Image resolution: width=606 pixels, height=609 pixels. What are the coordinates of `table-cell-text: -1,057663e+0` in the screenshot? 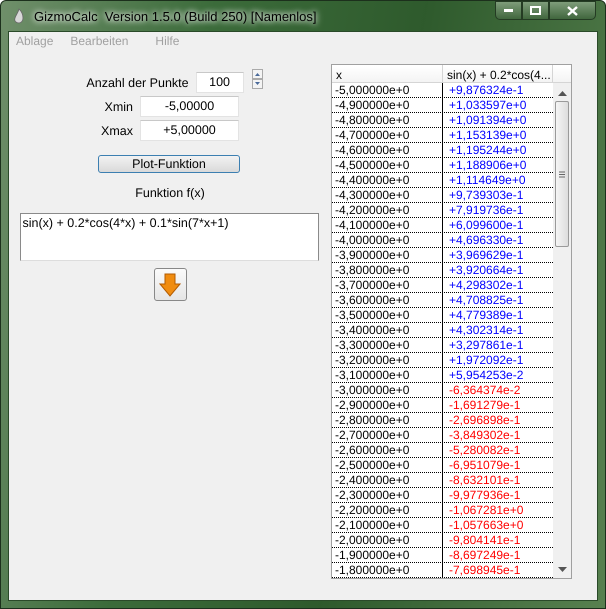 It's located at (486, 525).